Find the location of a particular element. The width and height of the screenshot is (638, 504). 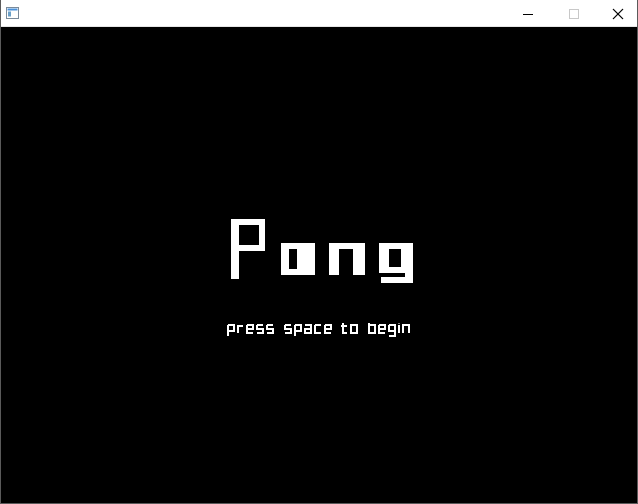

title-bar is located at coordinates (319, 13).